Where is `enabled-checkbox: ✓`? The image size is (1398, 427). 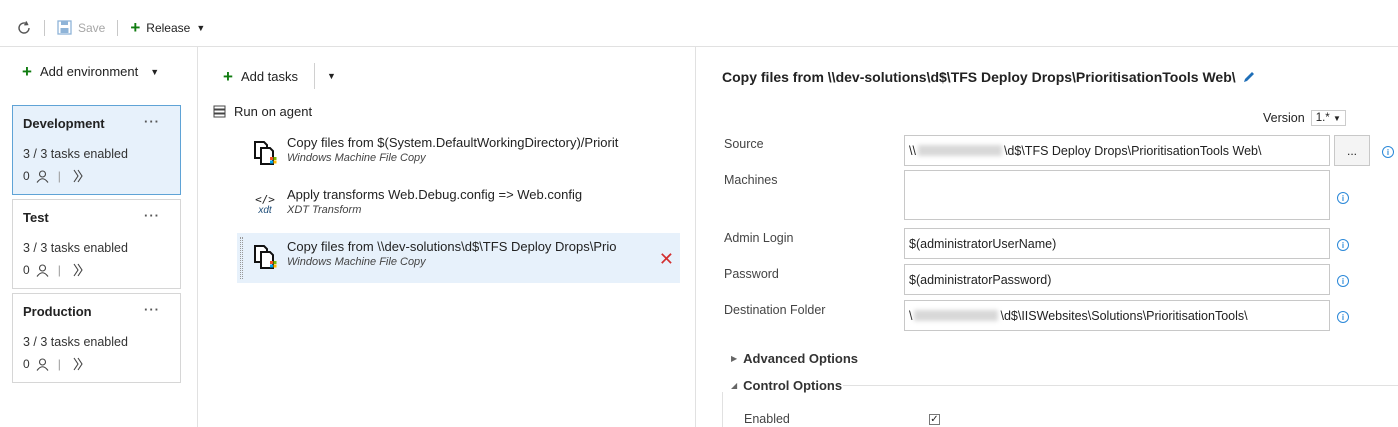
enabled-checkbox: ✓ is located at coordinates (934, 419).